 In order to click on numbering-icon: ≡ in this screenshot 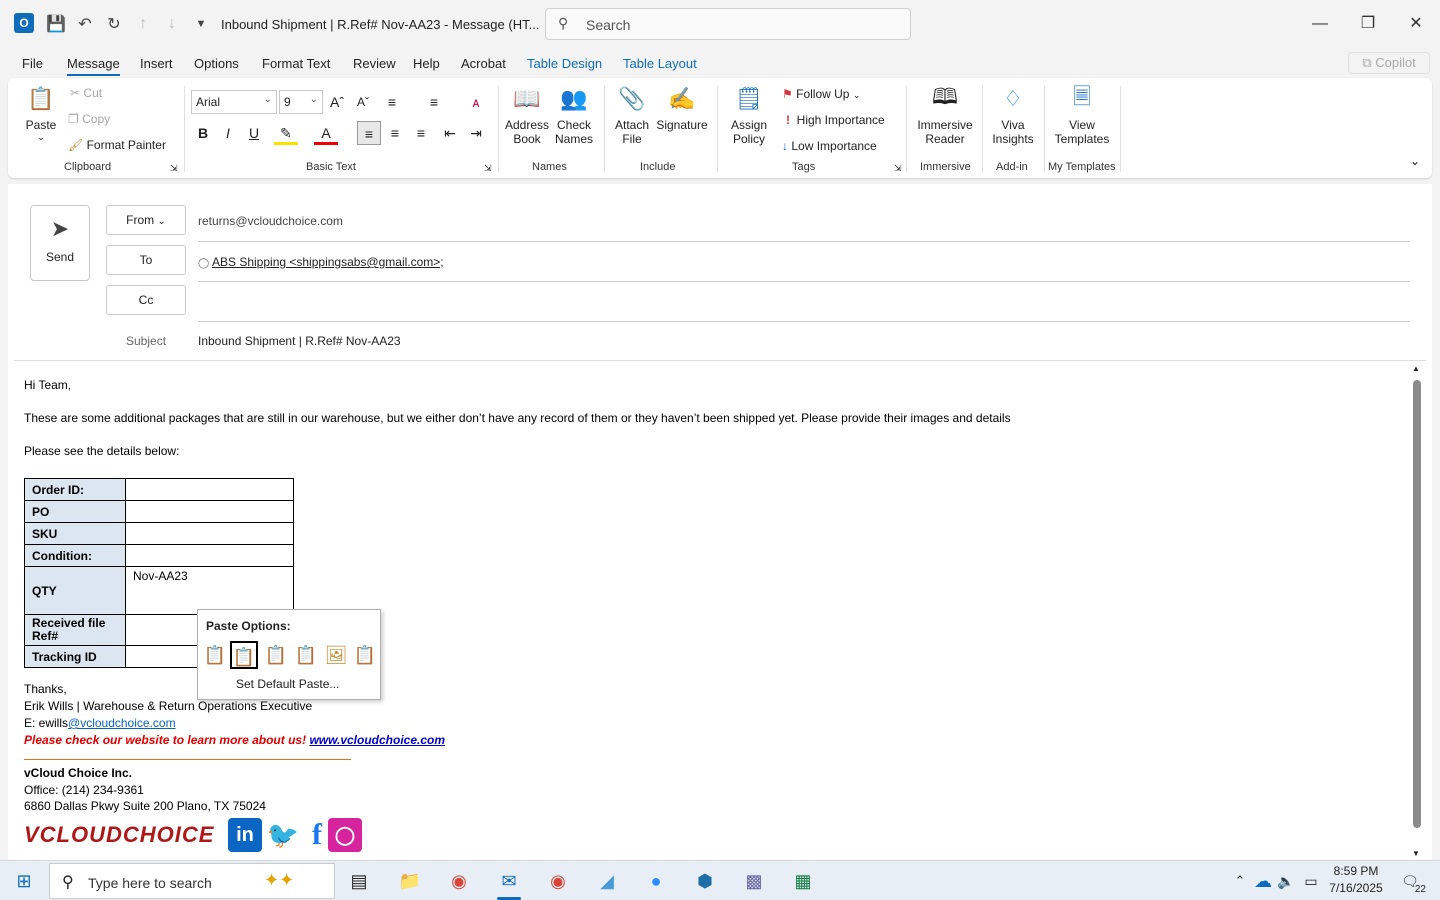, I will do `click(434, 102)`.